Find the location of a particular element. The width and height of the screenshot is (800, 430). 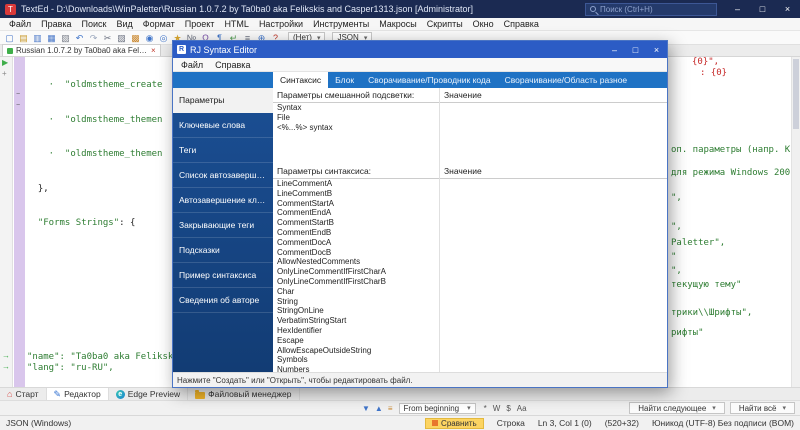

panel-tab-edge-preview: e Edge Preview is located at coordinates (149, 394).